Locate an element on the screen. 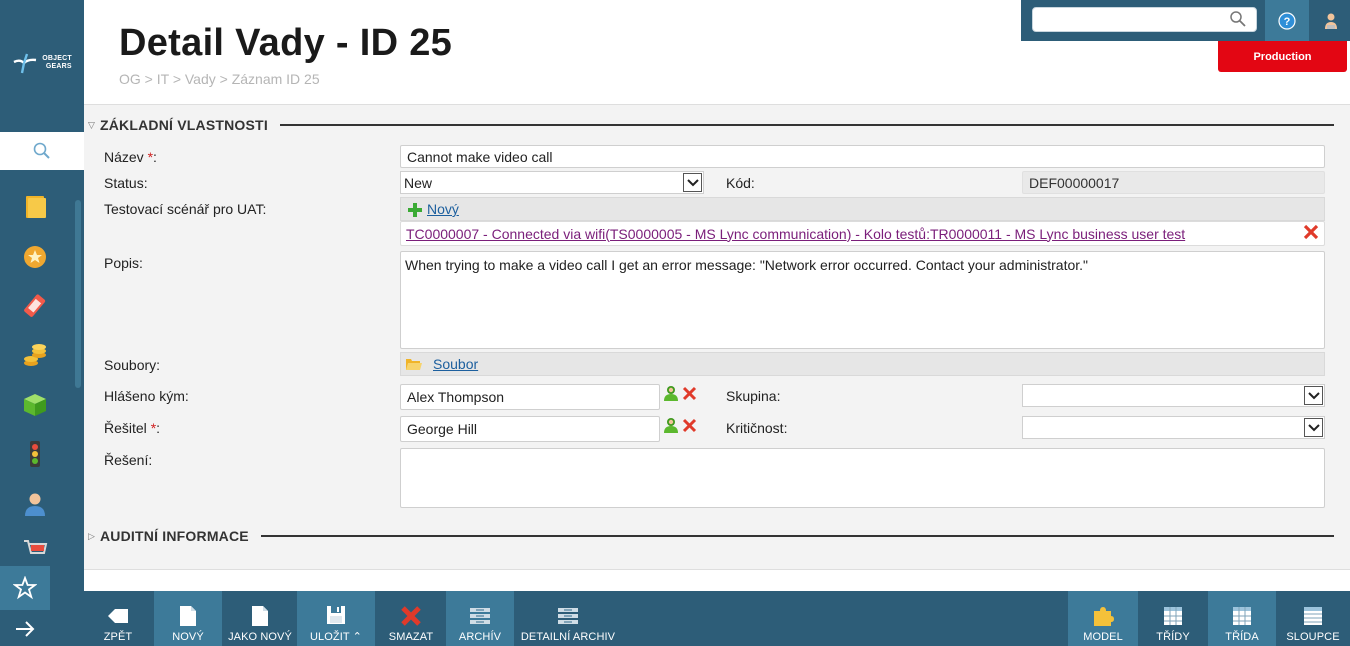  coins-icon is located at coordinates (35, 355).